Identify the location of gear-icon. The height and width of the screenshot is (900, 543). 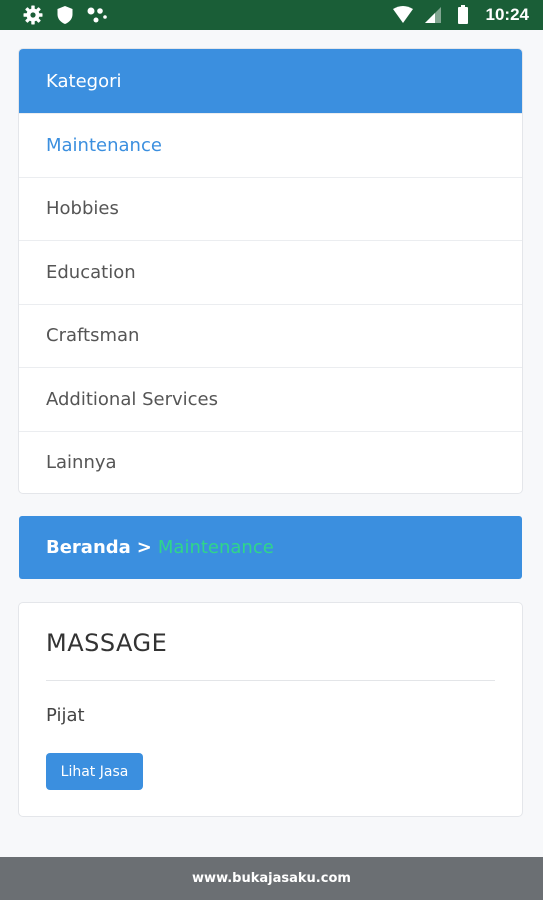
(33, 15).